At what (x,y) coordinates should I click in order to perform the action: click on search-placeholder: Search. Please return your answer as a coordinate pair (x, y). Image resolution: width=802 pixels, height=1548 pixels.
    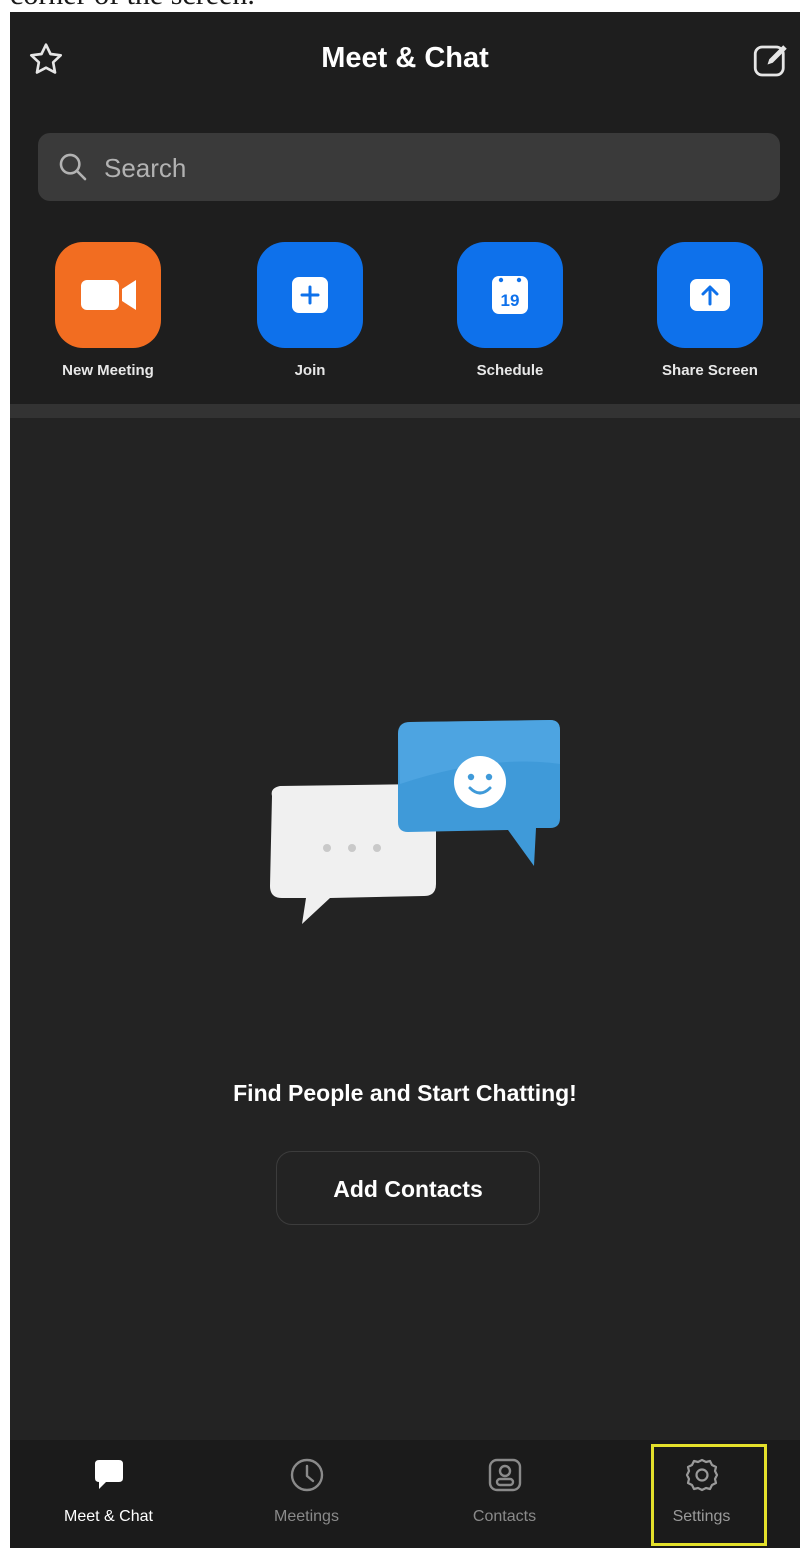
    Looking at the image, I should click on (145, 168).